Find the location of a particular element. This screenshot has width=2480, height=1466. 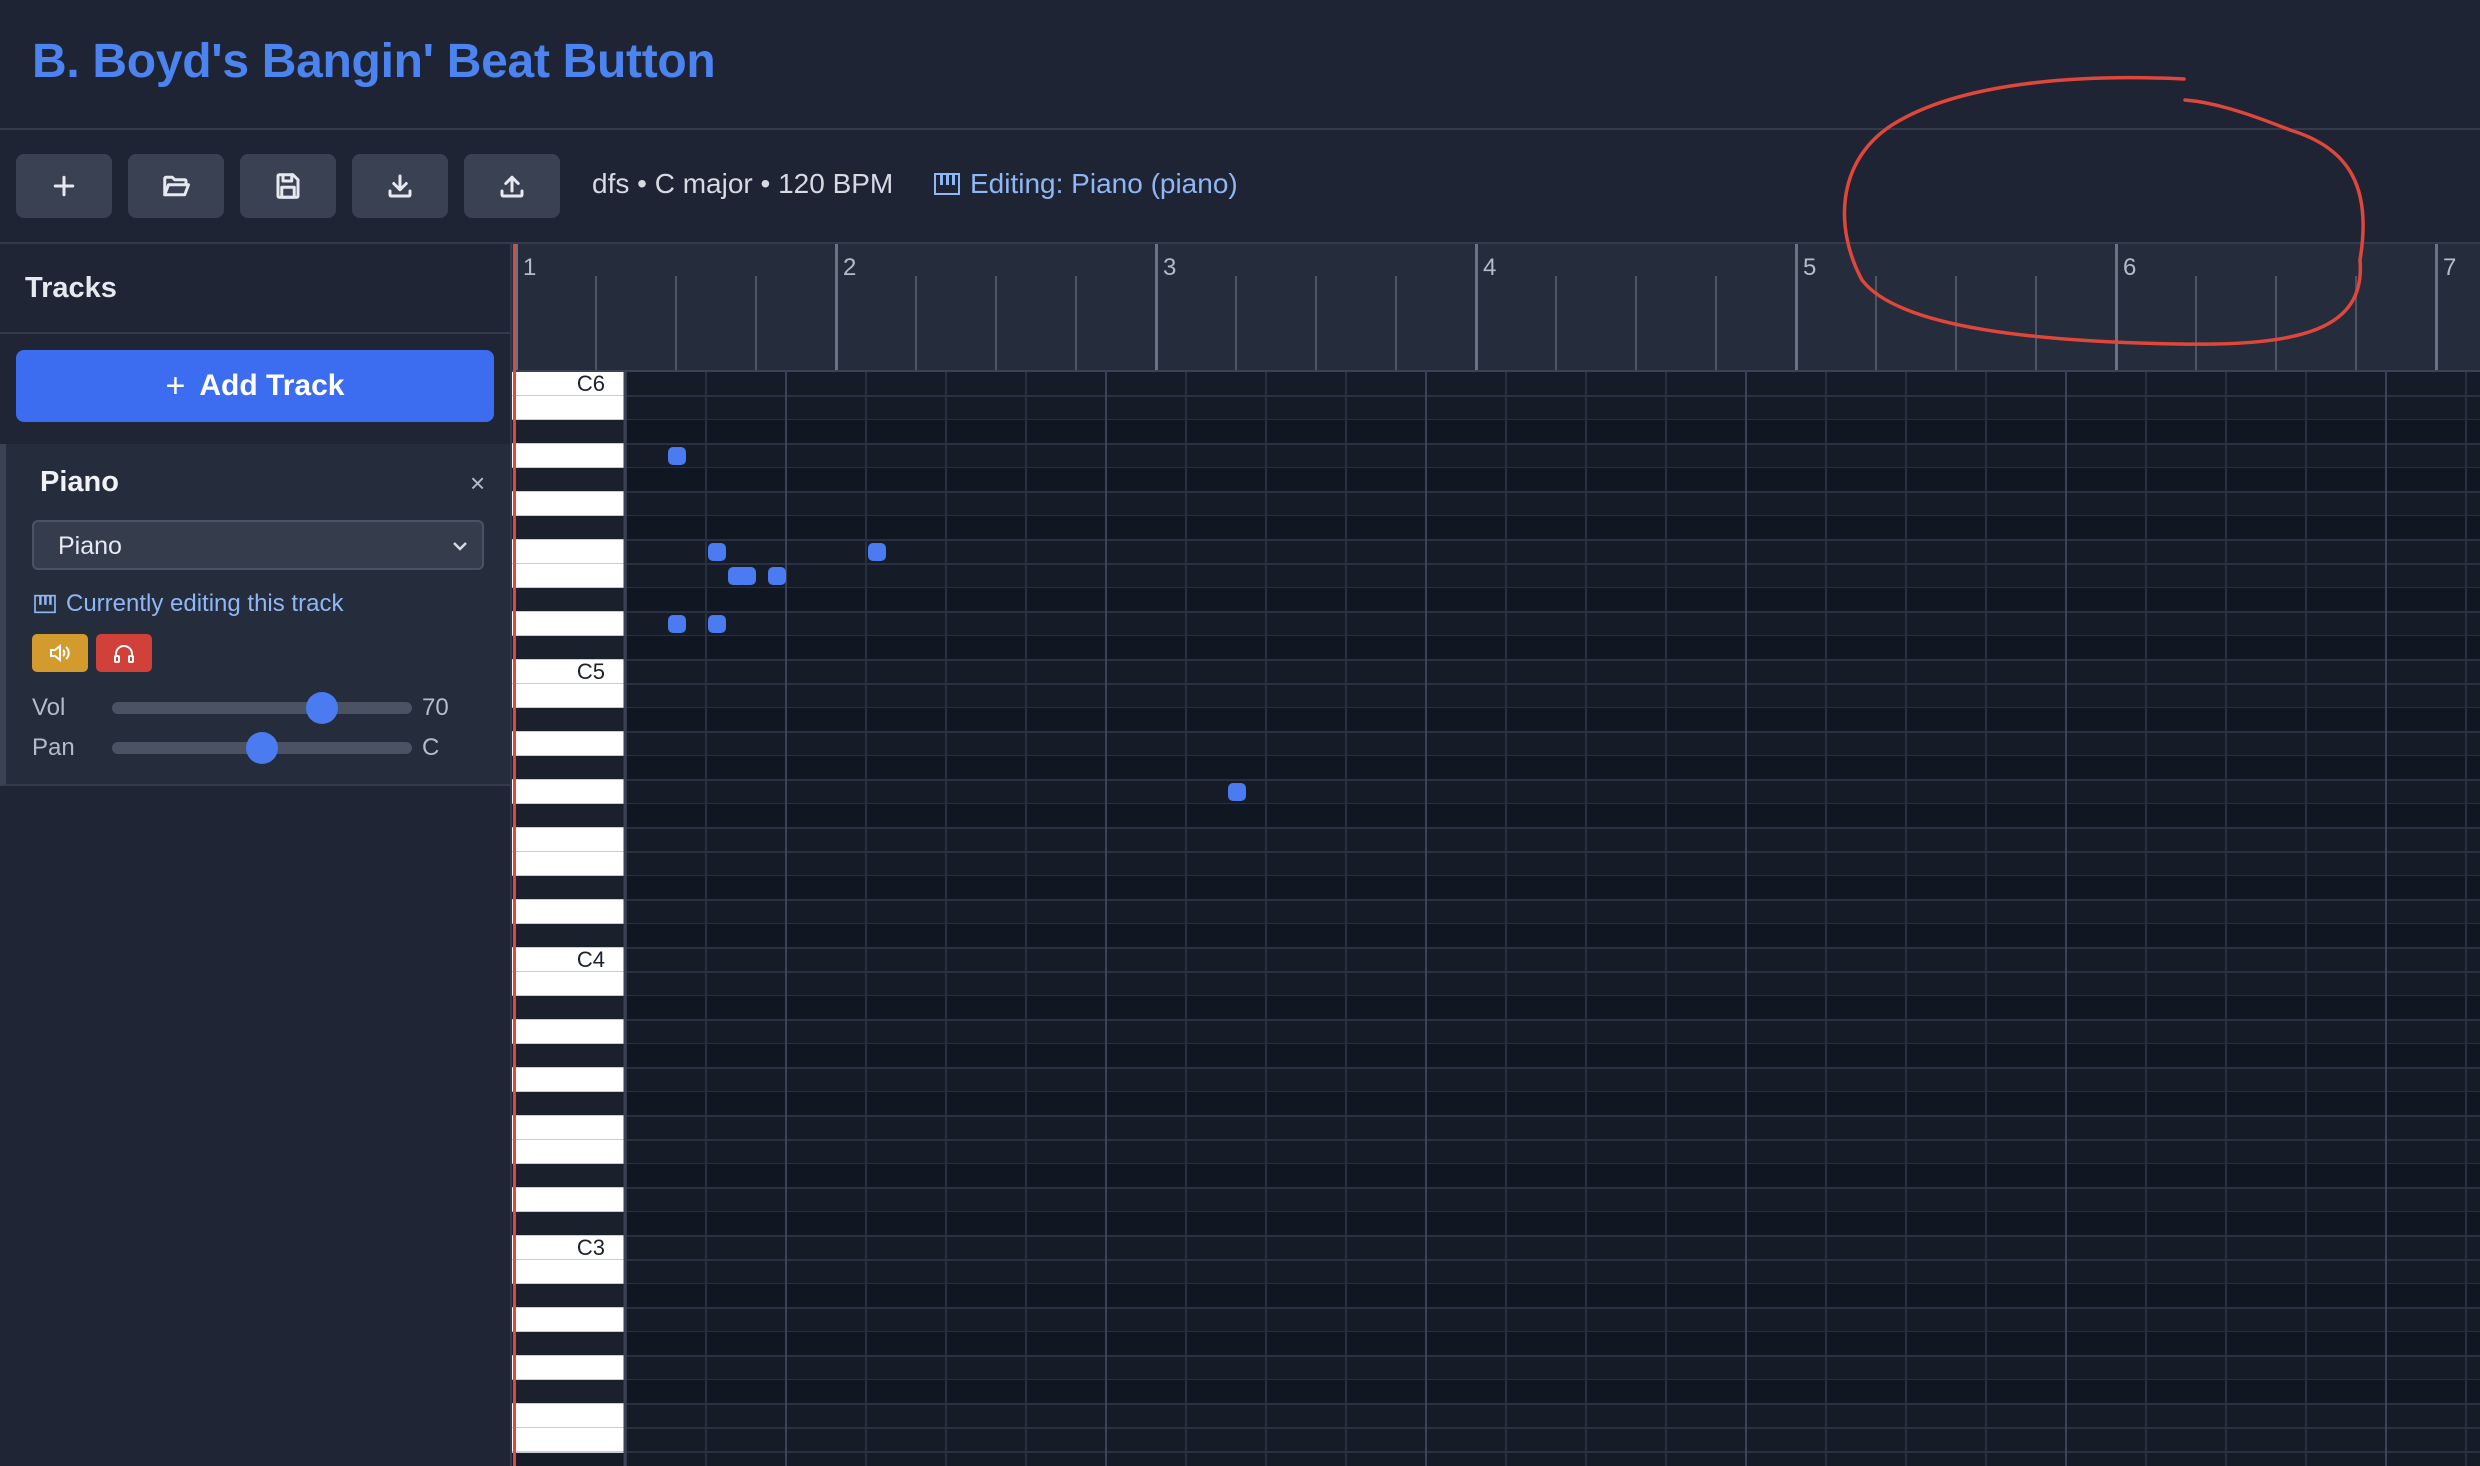

playhead is located at coordinates (514, 855).